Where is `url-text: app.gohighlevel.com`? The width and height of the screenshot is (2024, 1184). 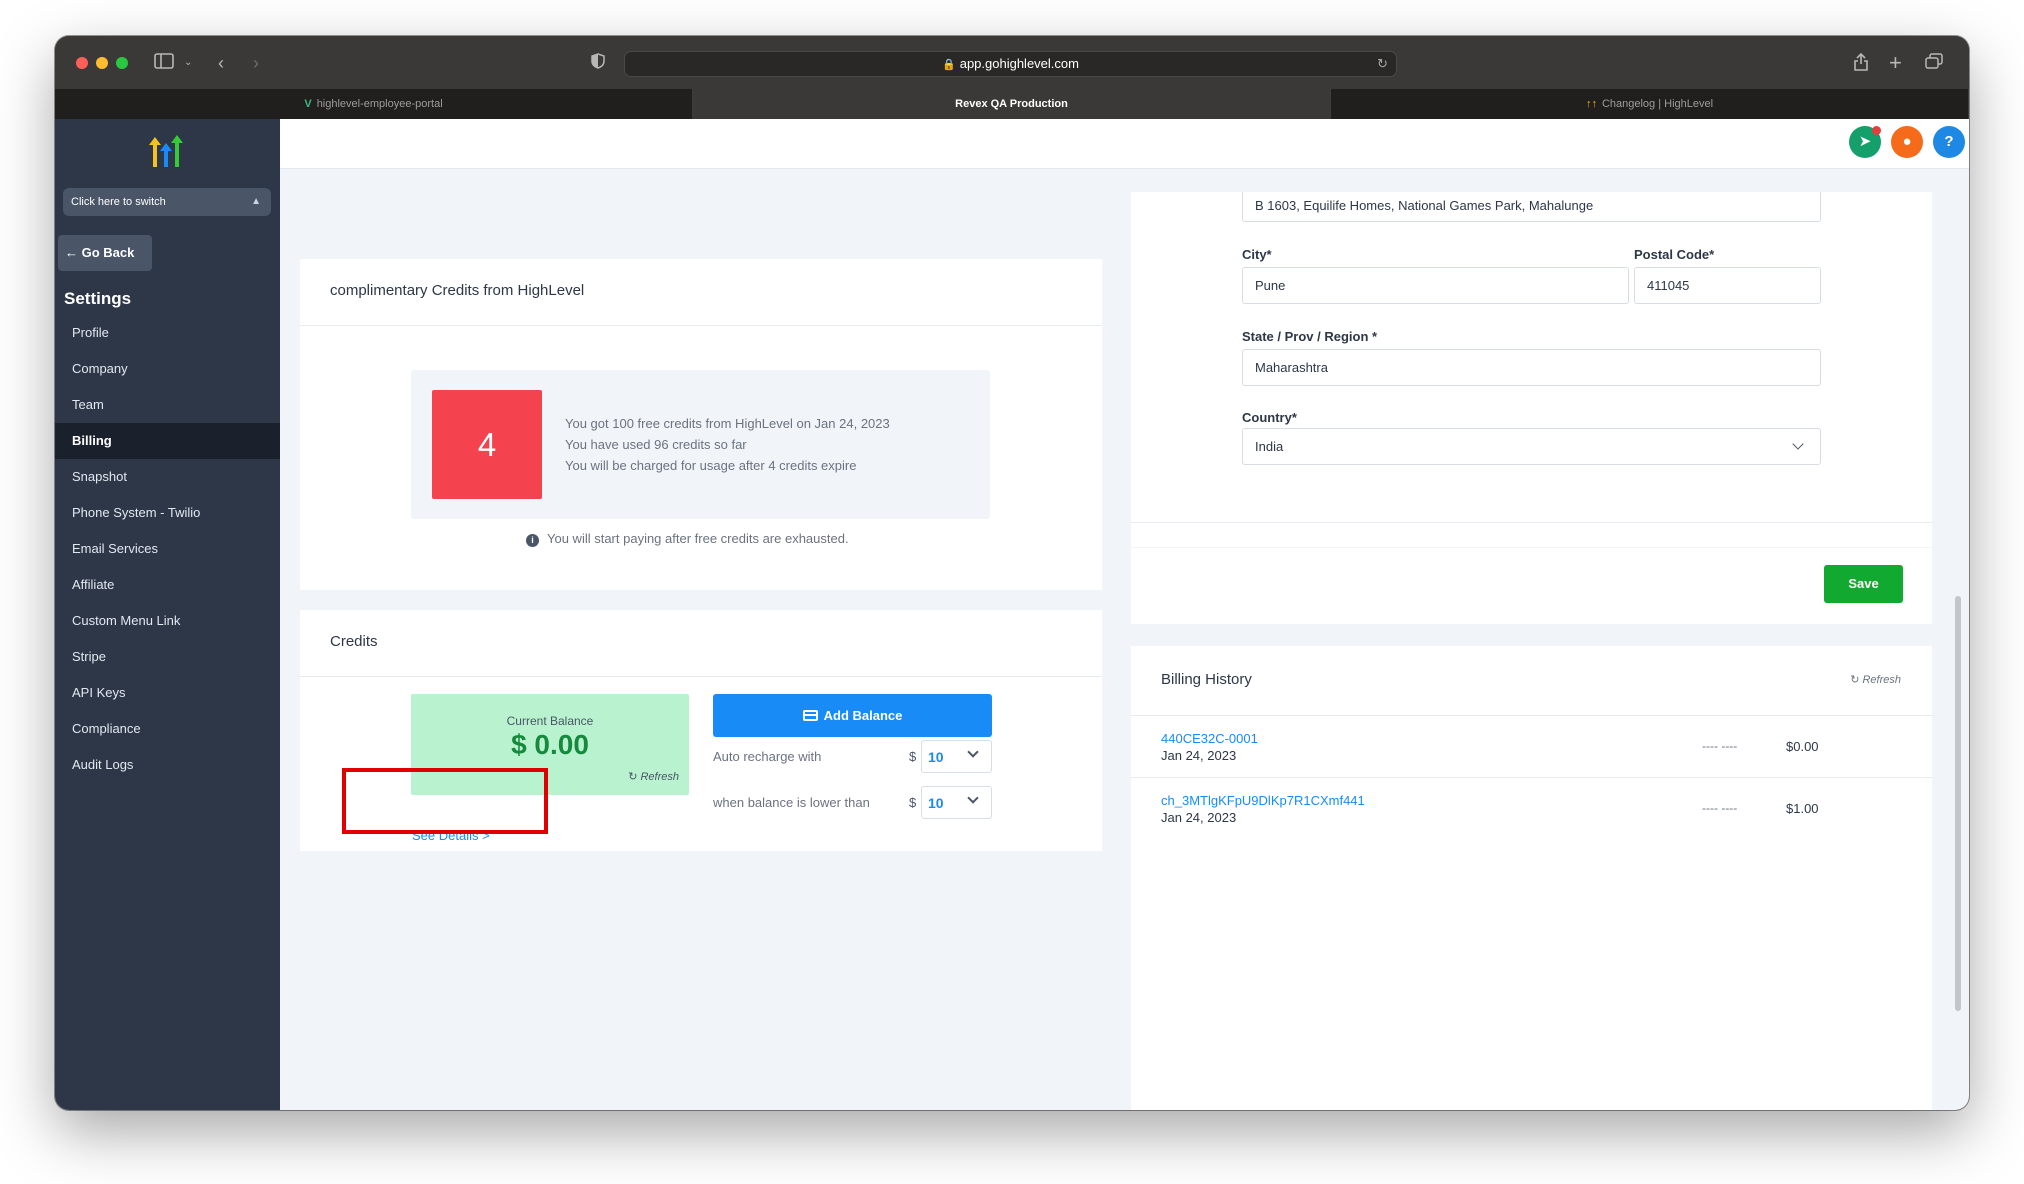 url-text: app.gohighlevel.com is located at coordinates (1019, 63).